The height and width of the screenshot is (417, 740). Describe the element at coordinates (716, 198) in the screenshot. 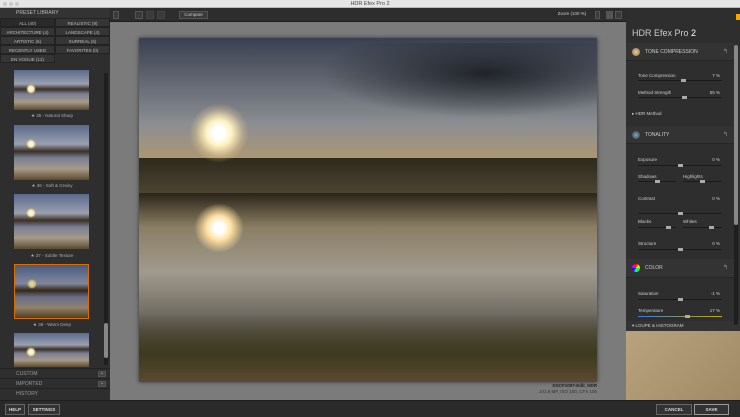

I see `contrast-value: 0 %` at that location.